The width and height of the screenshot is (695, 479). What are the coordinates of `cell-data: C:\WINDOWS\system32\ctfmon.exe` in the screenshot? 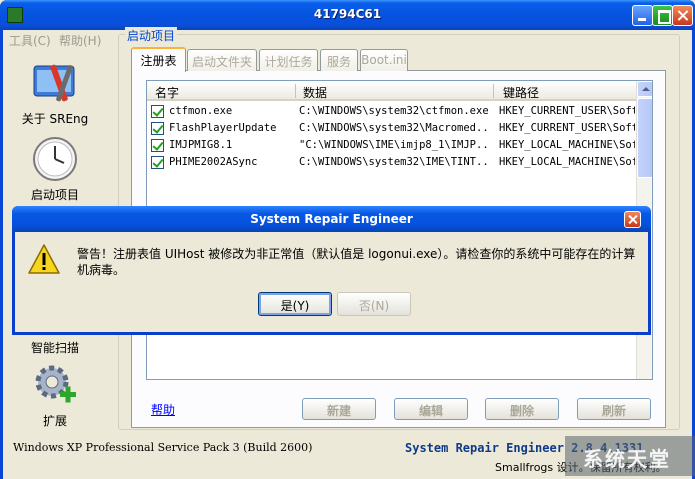 It's located at (394, 111).